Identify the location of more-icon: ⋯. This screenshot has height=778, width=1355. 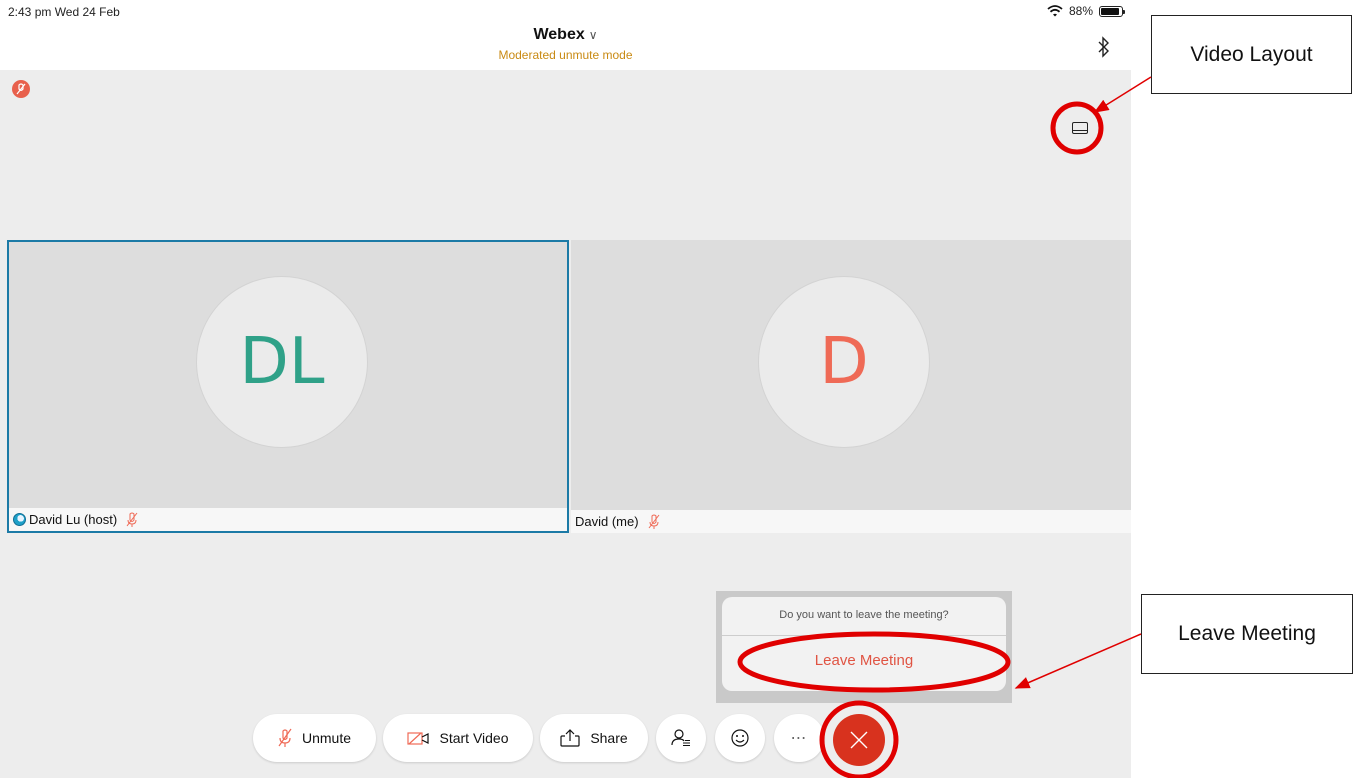
(799, 738).